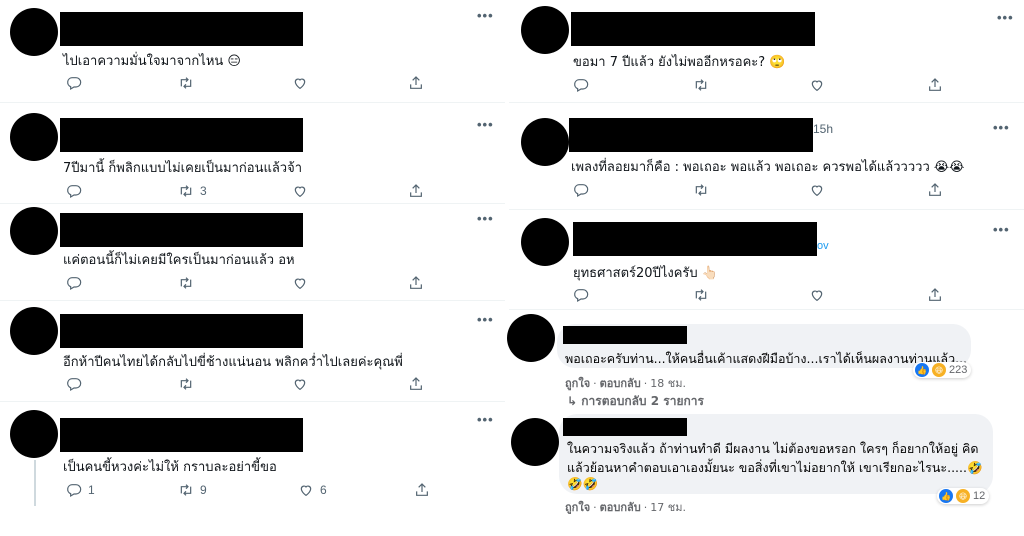 The width and height of the screenshot is (1024, 536). I want to click on tweet-text: ขอมา 7 ปีแล้ว ยังไม่พออีกหรอคะ? 🙄, so click(679, 62).